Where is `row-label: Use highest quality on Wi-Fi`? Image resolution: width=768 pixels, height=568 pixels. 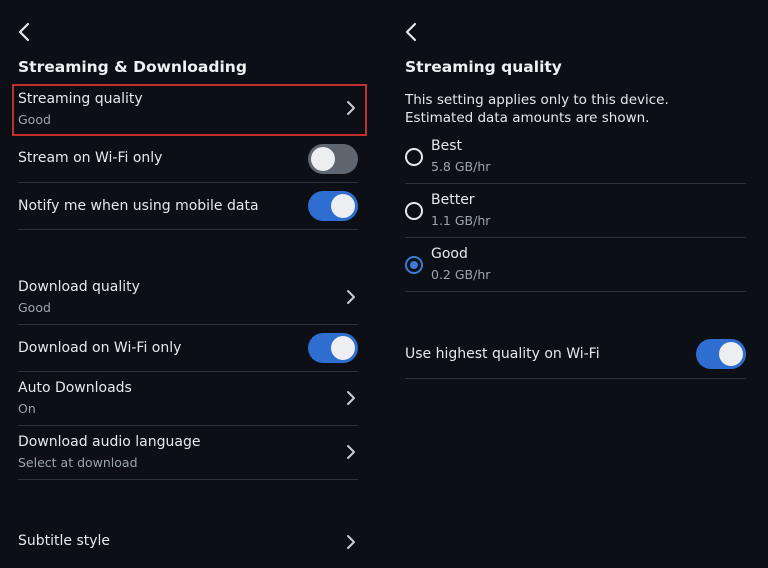
row-label: Use highest quality on Wi-Fi is located at coordinates (502, 354).